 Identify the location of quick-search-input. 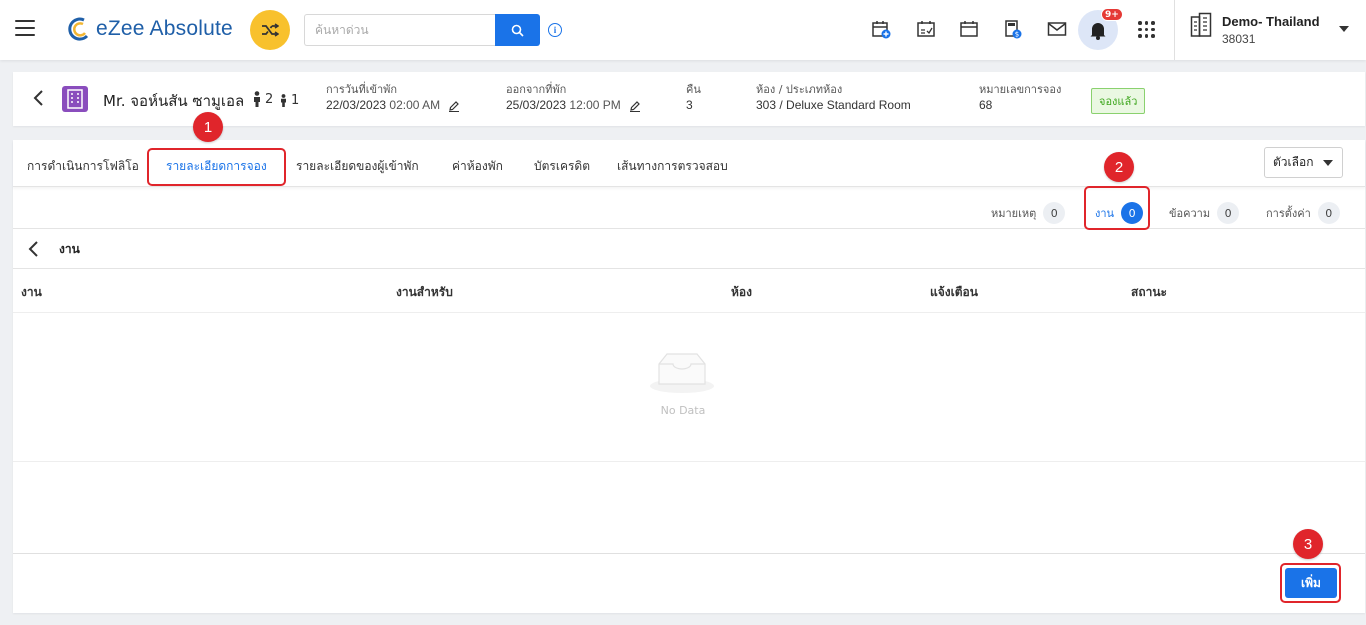
(400, 30).